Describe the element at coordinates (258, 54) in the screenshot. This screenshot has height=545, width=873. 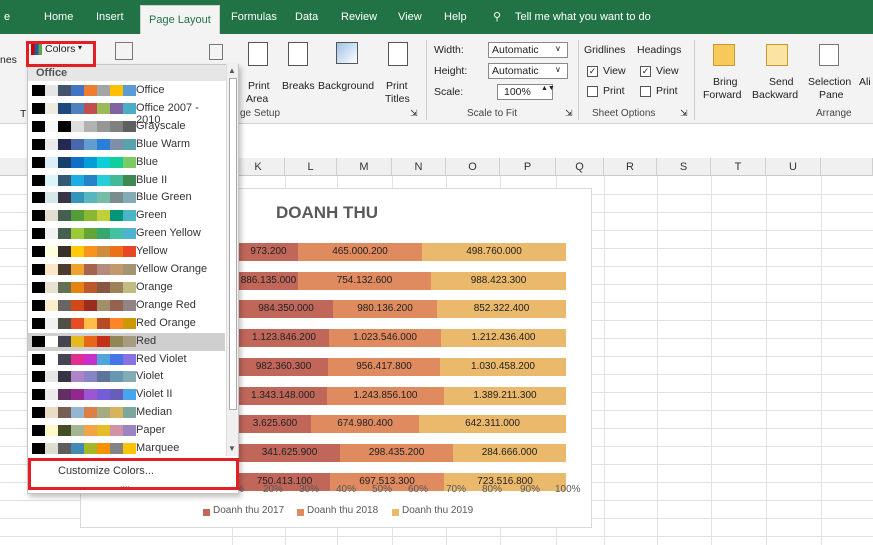
I see `print-area-icon` at that location.